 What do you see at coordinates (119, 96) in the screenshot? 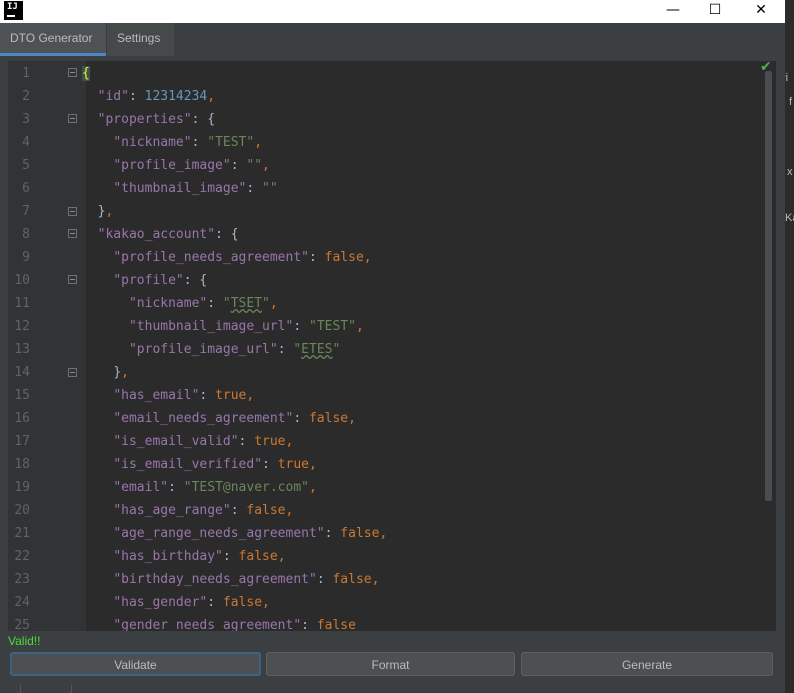
I see `code-line: 2 "id": 12314234,` at bounding box center [119, 96].